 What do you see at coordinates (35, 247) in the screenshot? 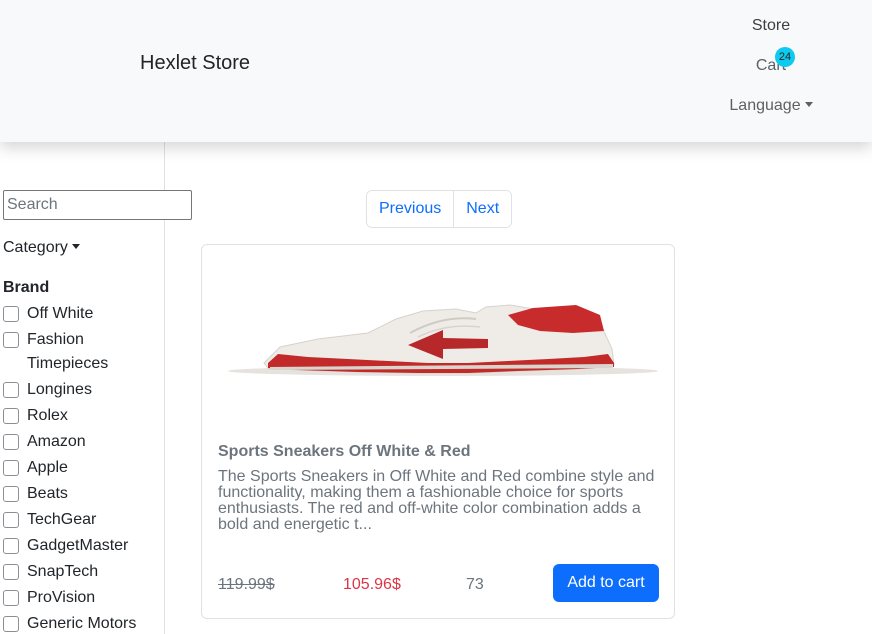
I see `category-label: Category` at bounding box center [35, 247].